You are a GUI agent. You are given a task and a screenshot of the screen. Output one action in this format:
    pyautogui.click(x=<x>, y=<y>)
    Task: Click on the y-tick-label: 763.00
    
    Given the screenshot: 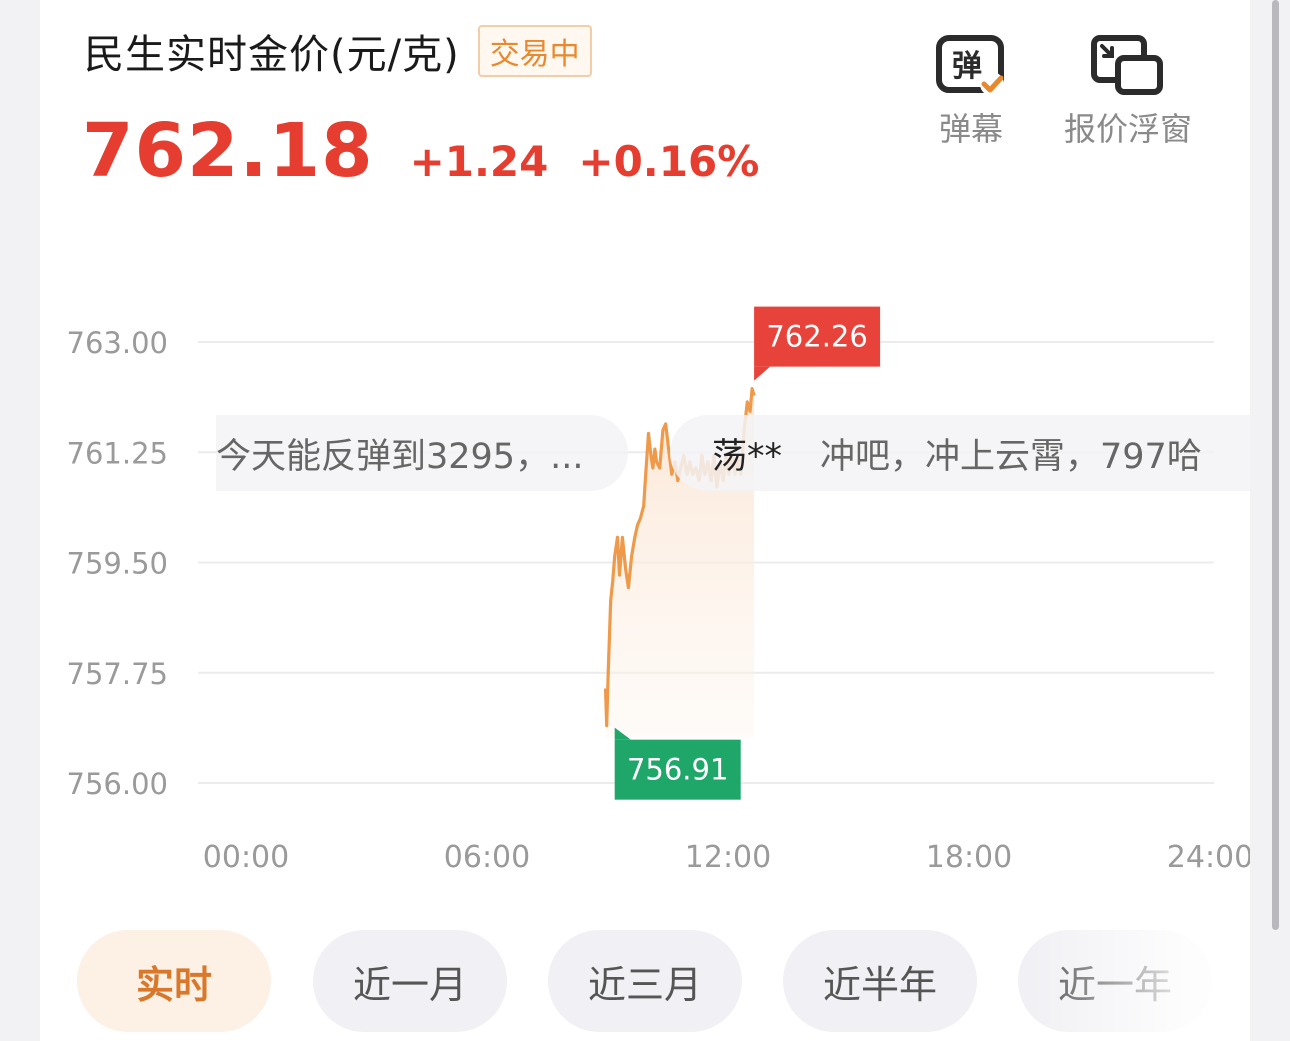 What is the action you would take?
    pyautogui.click(x=117, y=343)
    